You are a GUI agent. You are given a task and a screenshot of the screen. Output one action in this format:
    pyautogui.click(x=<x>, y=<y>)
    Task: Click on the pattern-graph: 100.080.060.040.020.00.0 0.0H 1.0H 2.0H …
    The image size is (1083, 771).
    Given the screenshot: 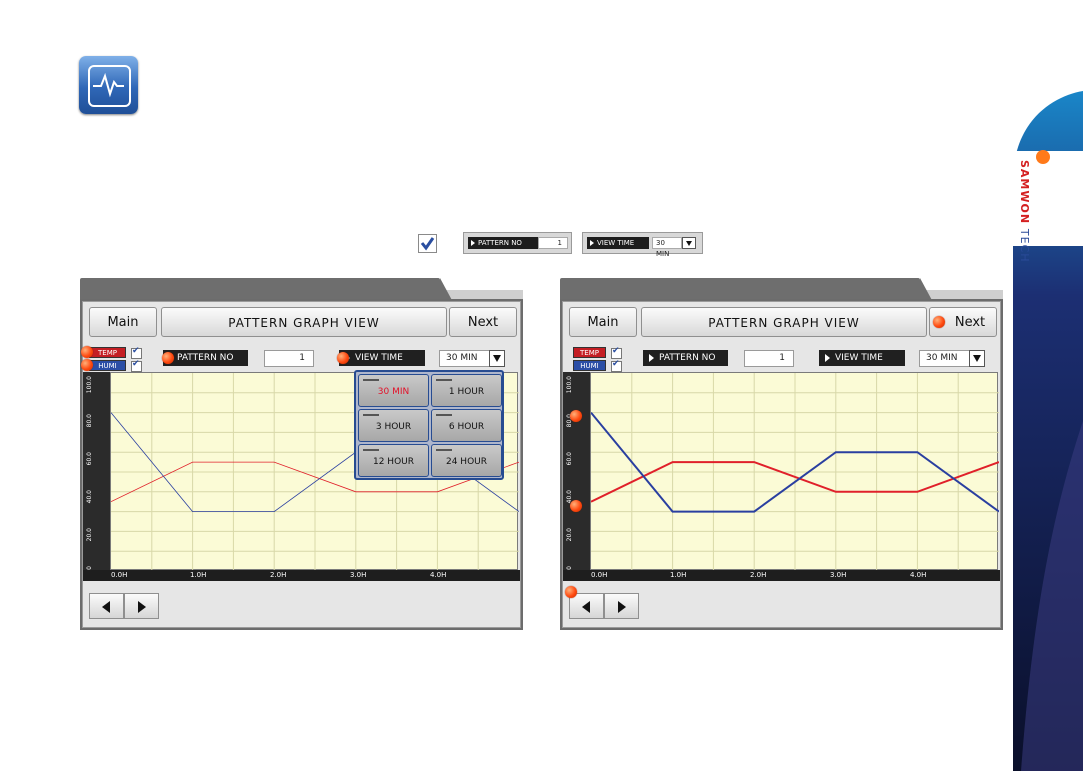 What is the action you would take?
    pyautogui.click(x=781, y=476)
    